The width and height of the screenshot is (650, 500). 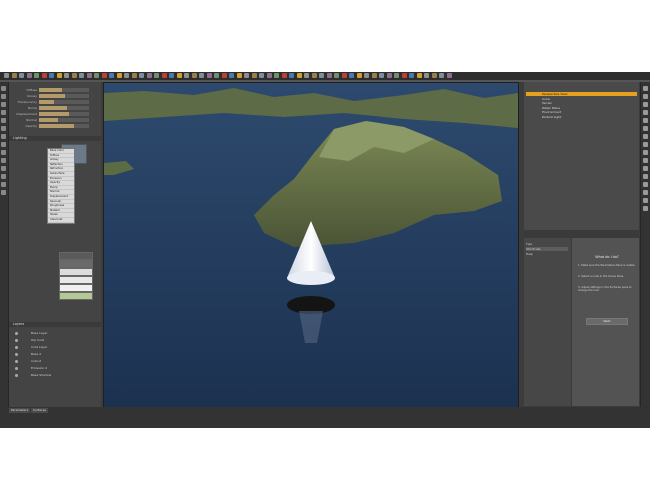 I want to click on property-slider: Translucency, so click(x=51, y=102).